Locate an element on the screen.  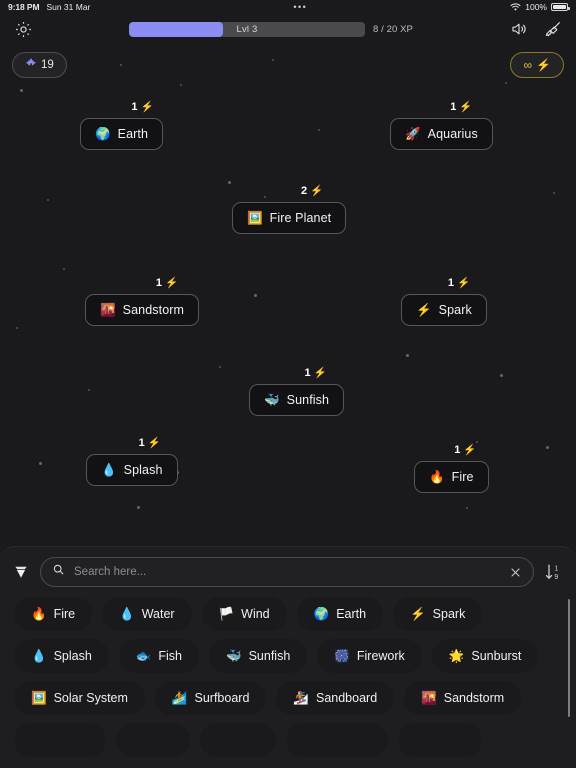
element-chip-label: Surfboard is located at coordinates (222, 698).